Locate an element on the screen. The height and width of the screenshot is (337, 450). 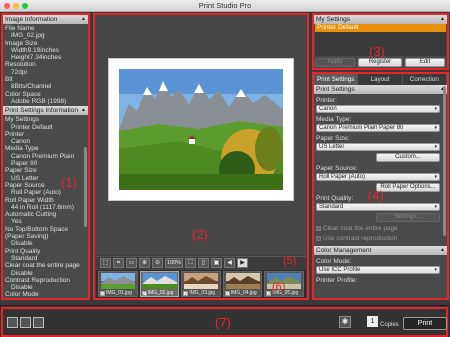
thumbnail-item: ✓ IMG_01.jpg is located at coordinates (118, 284).